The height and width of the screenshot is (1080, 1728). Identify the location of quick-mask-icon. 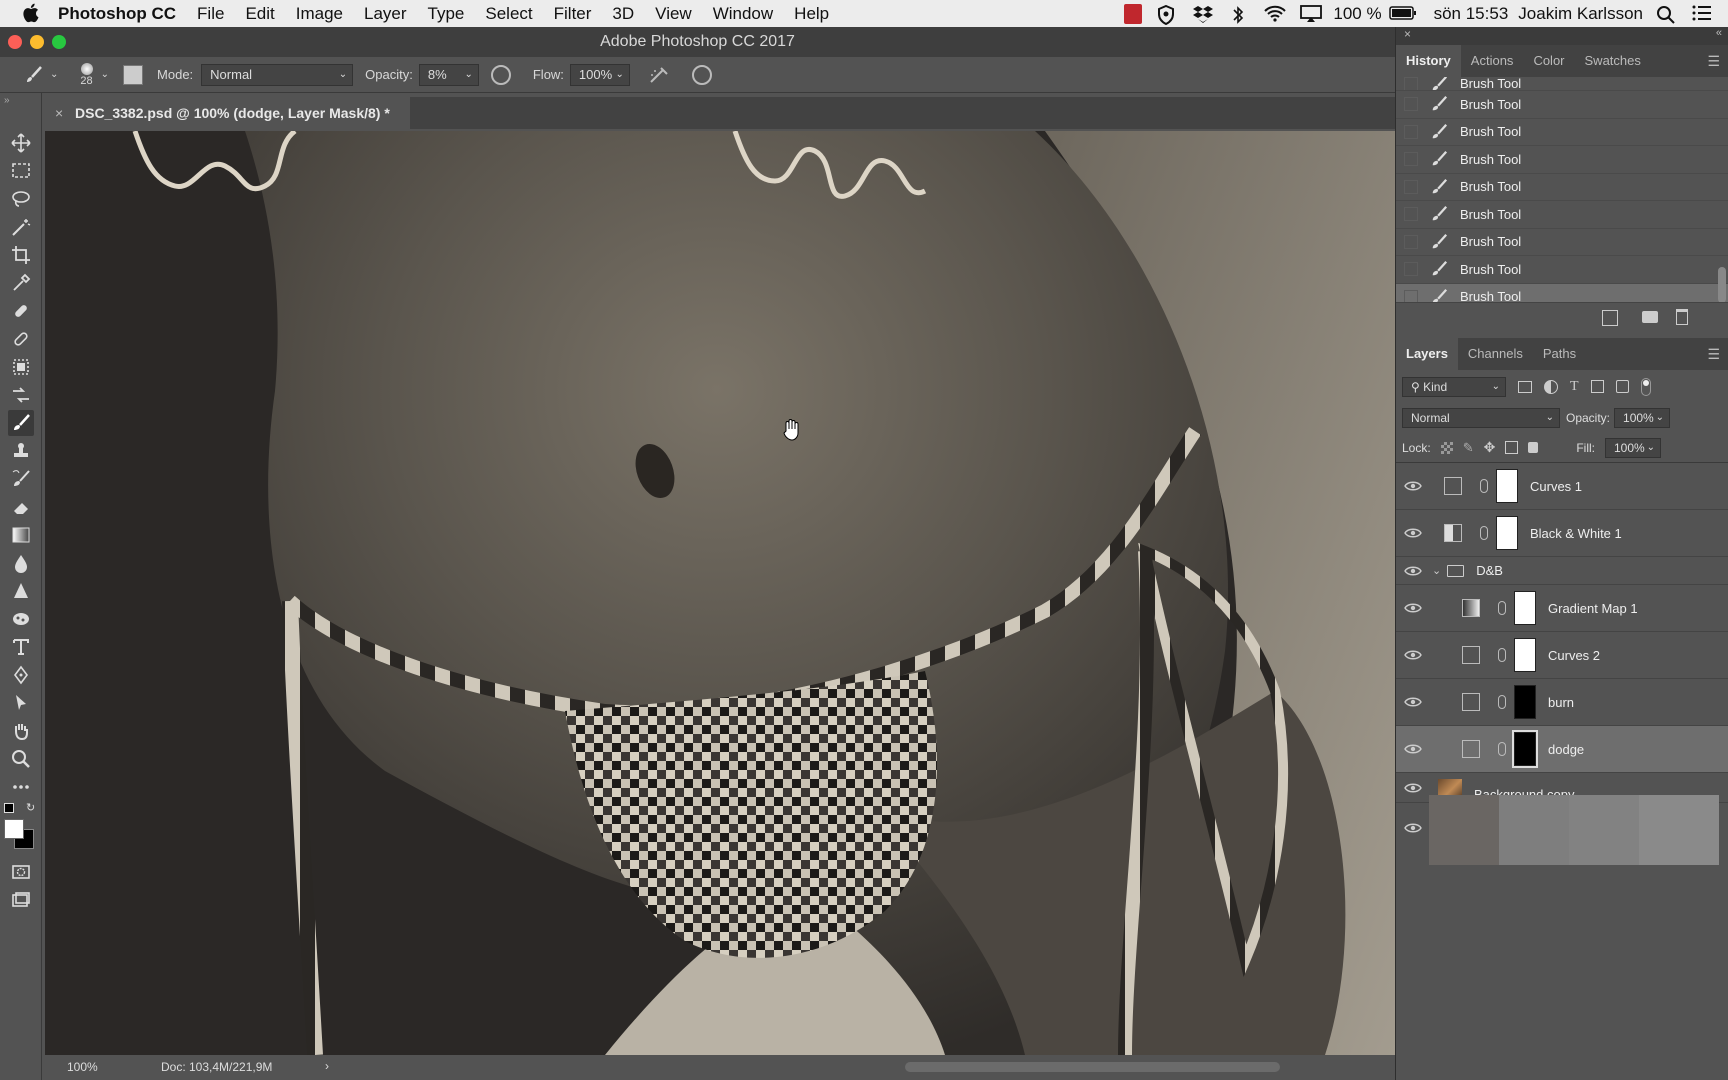
(21, 872).